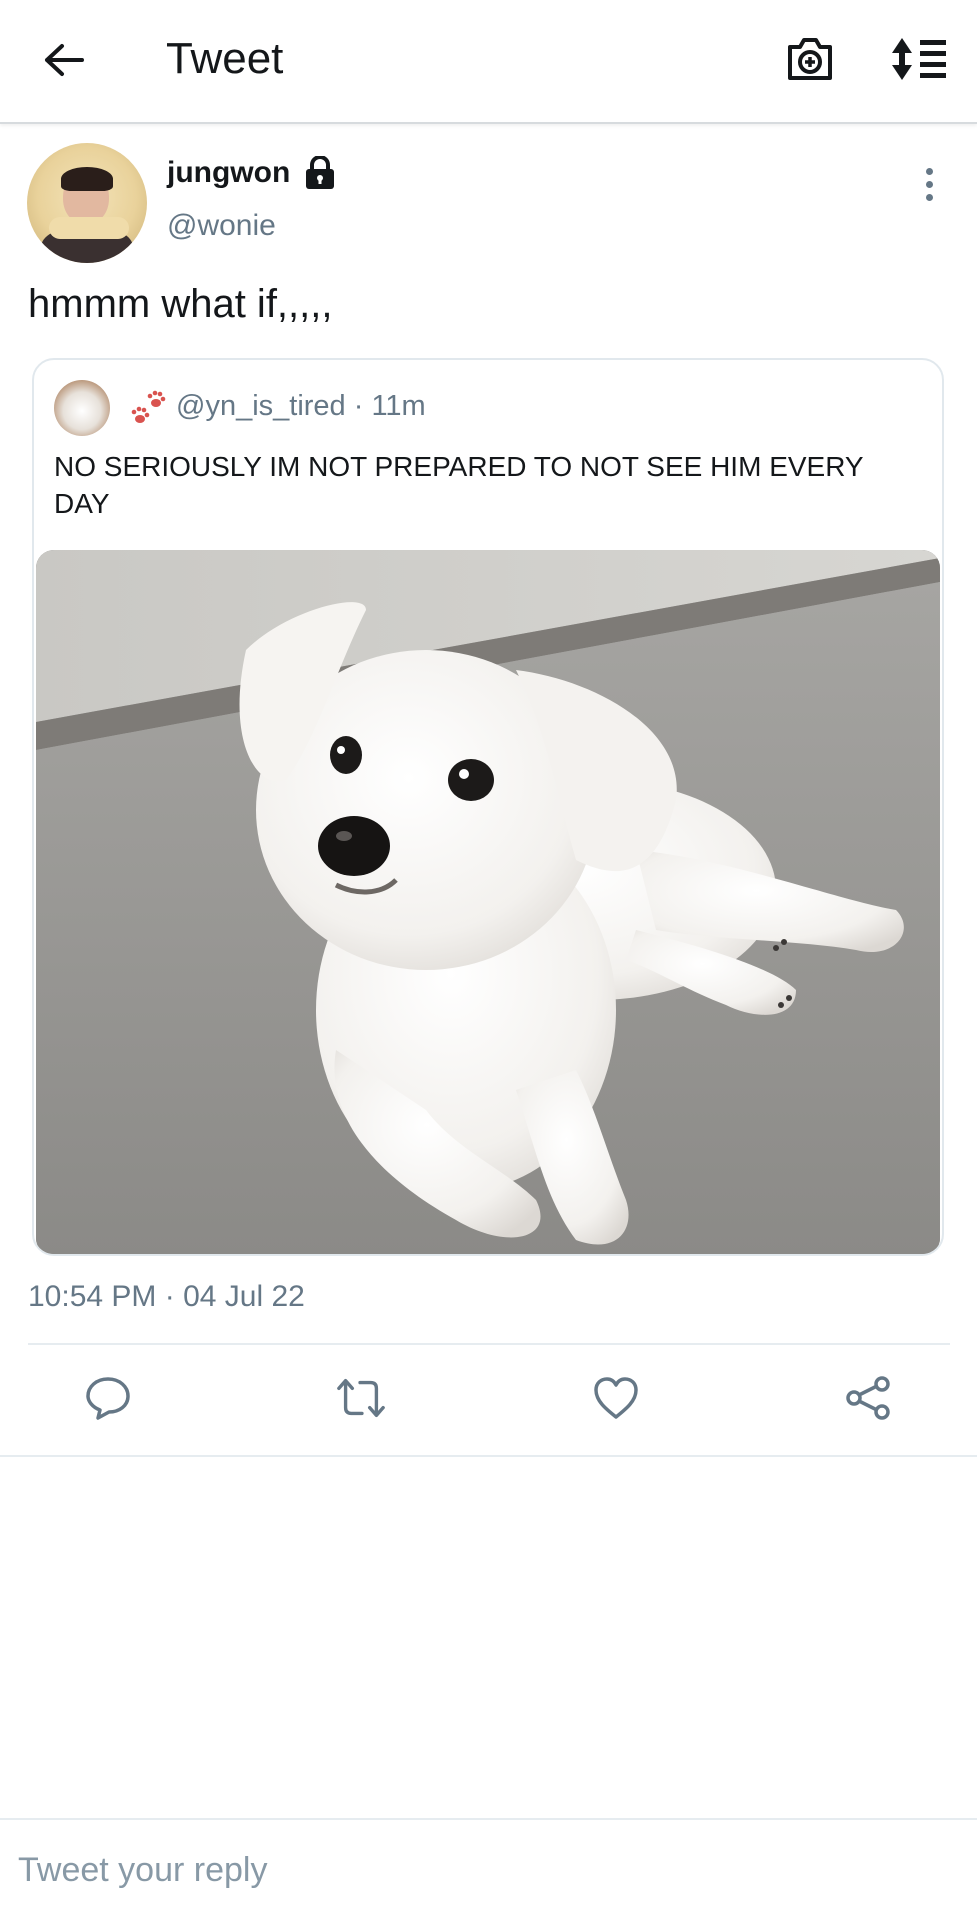  I want to click on heart-icon, so click(616, 1398).